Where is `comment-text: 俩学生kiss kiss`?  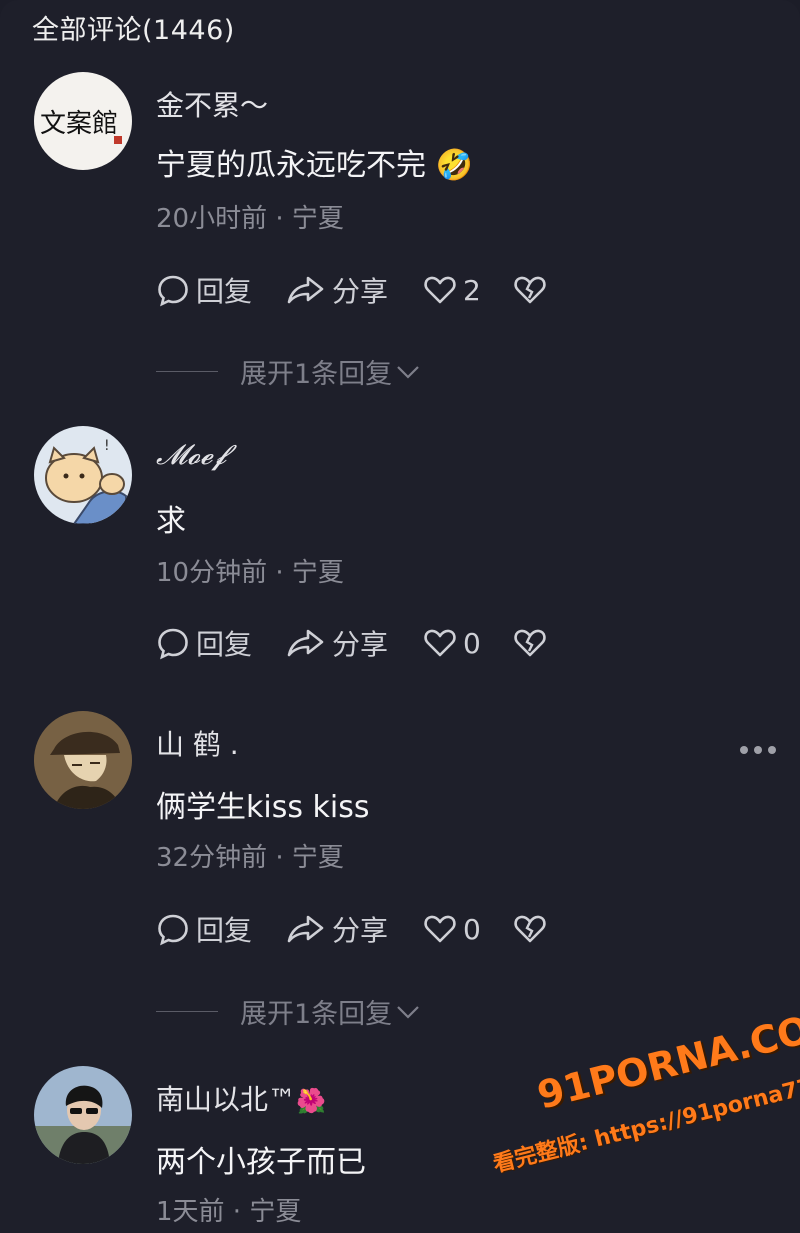
comment-text: 俩学生kiss kiss is located at coordinates (263, 807).